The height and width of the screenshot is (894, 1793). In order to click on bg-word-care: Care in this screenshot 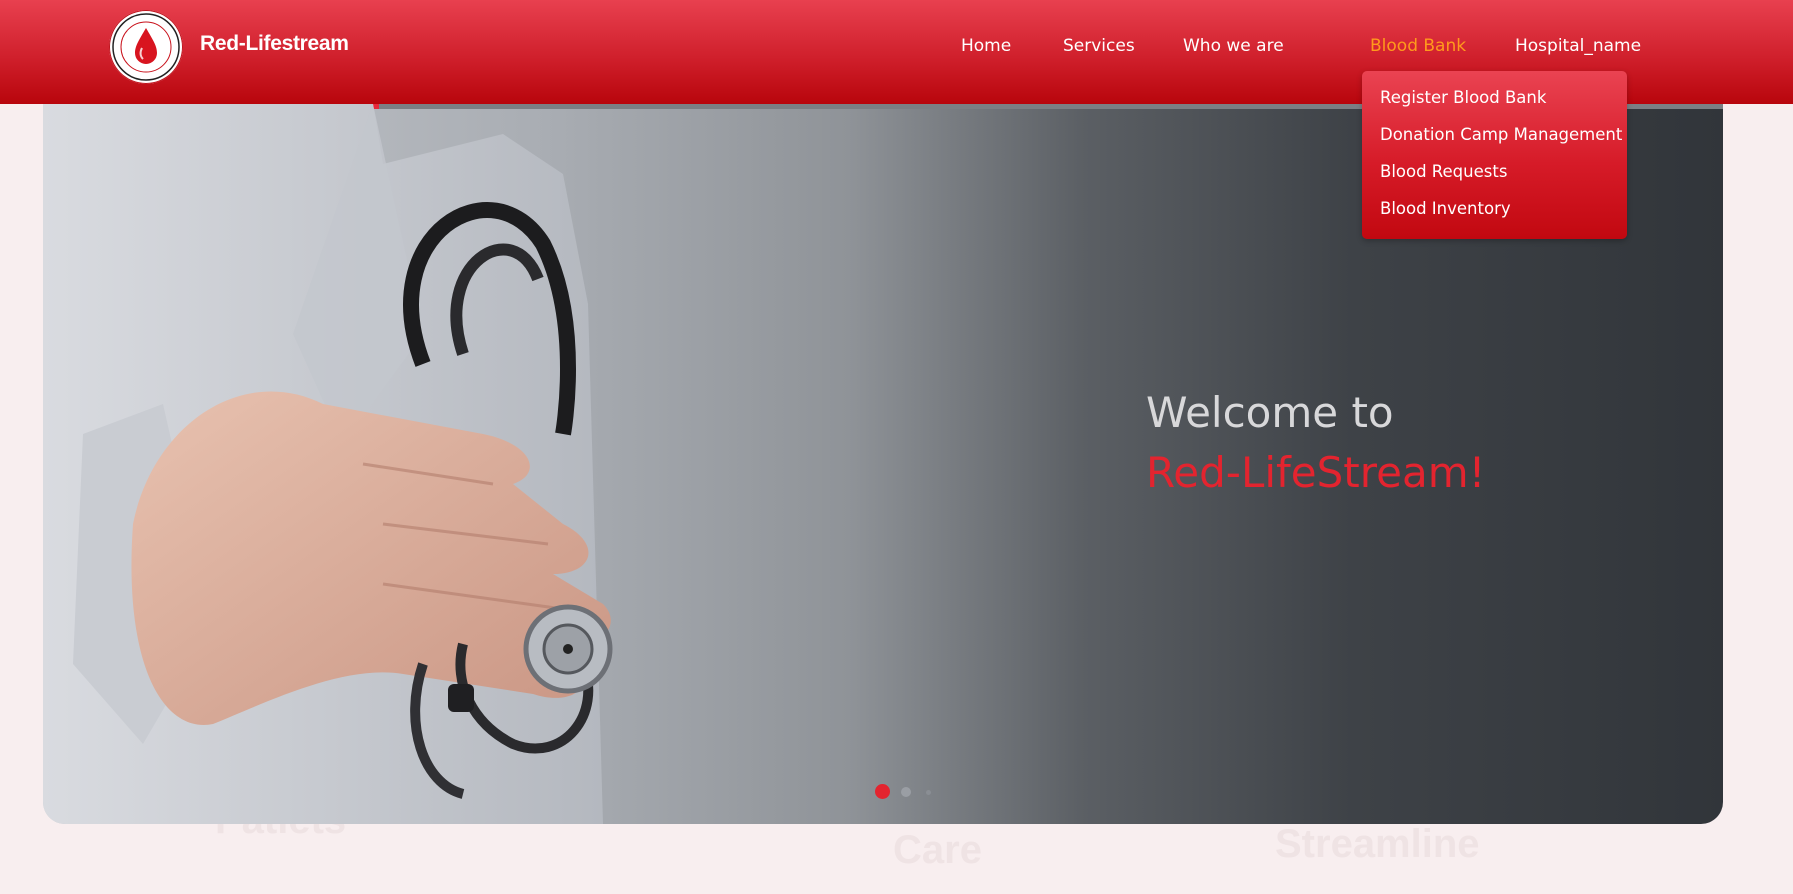, I will do `click(937, 850)`.